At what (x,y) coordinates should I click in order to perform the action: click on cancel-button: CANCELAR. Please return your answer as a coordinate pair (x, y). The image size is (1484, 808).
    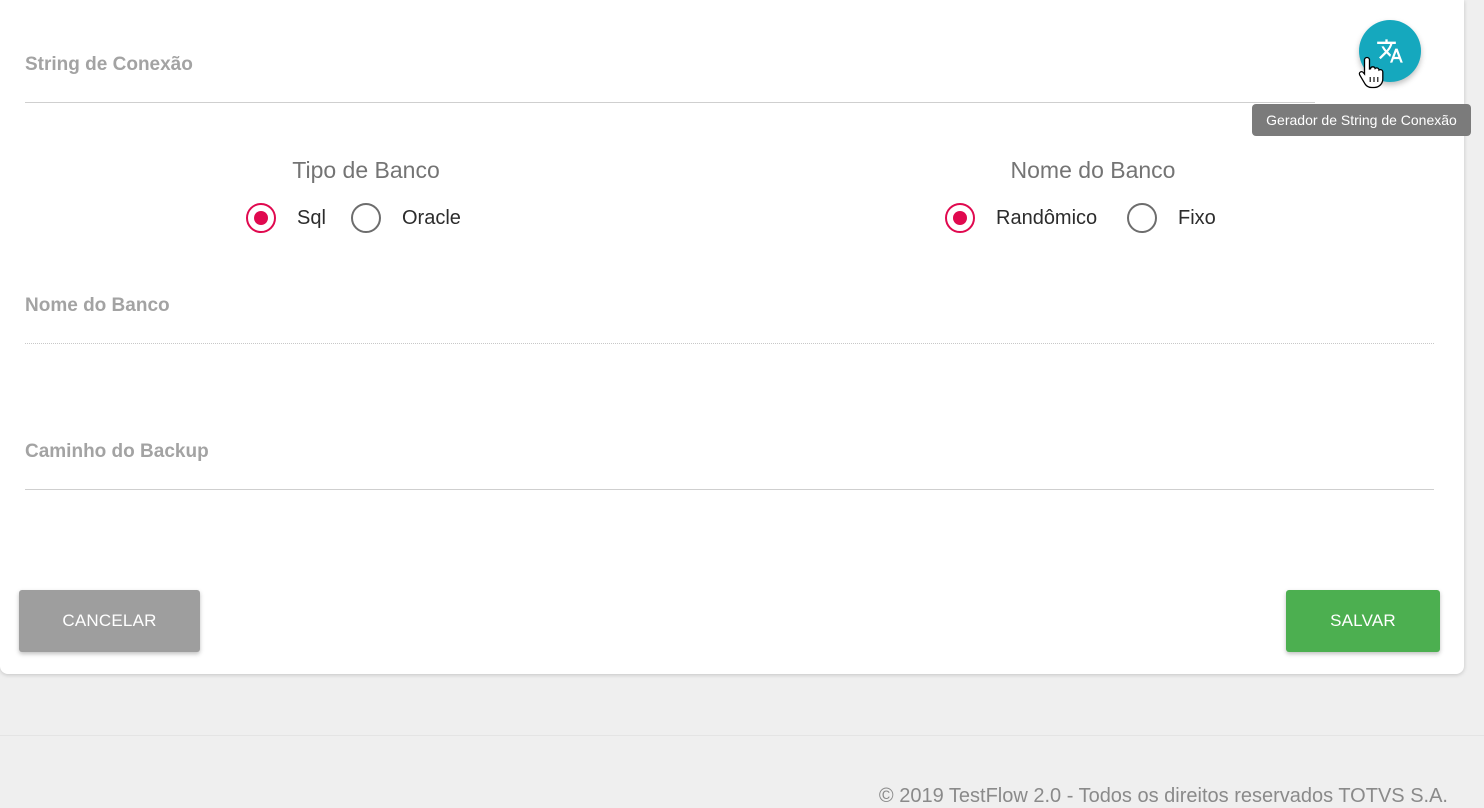
    Looking at the image, I should click on (109, 621).